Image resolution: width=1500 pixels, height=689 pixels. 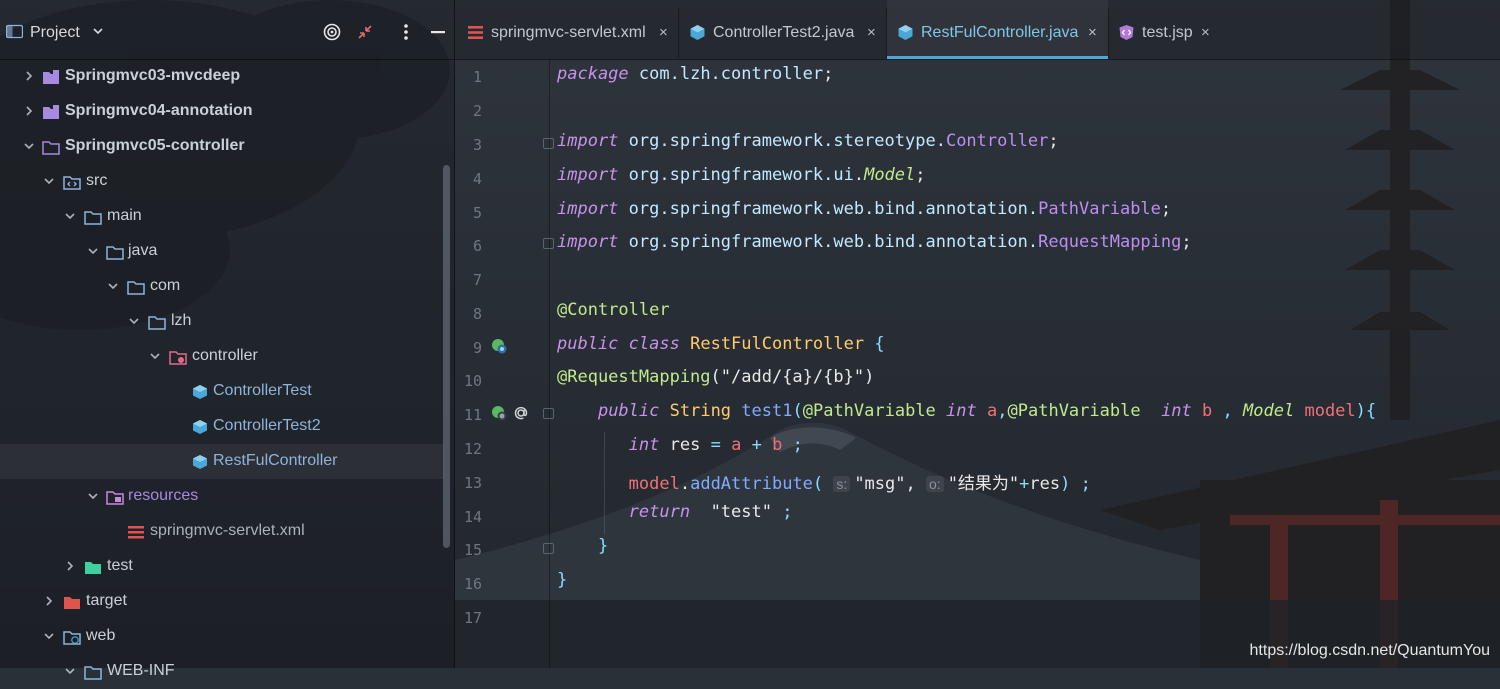 I want to click on collapse-all-icon, so click(x=365, y=32).